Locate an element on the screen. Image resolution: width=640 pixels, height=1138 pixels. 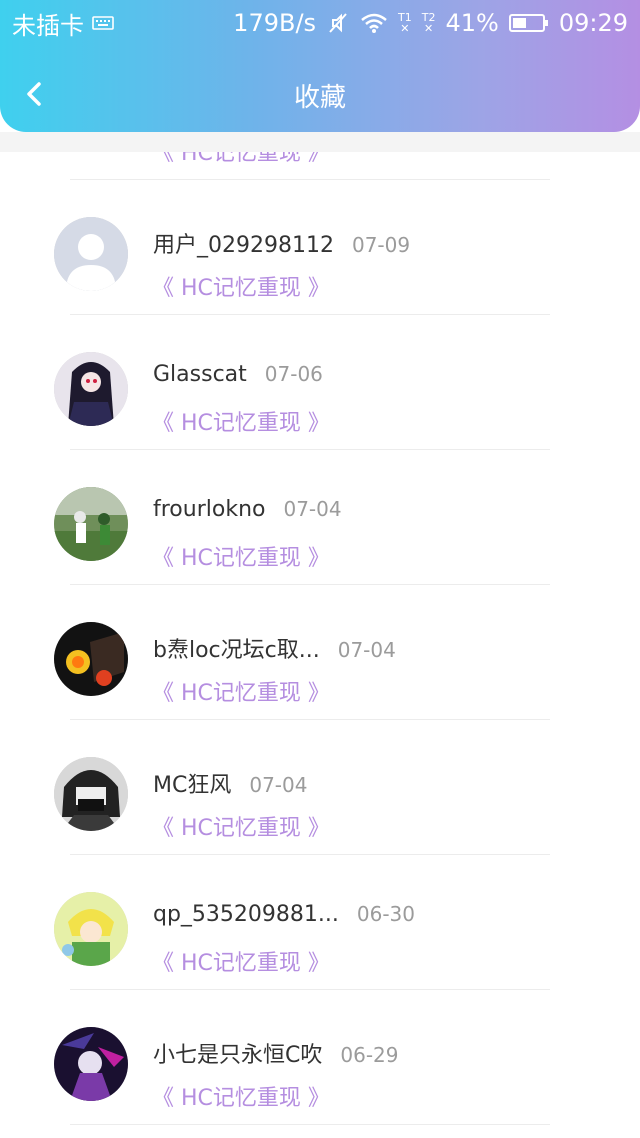
carrier-label: 未插卡 is located at coordinates (48, 25).